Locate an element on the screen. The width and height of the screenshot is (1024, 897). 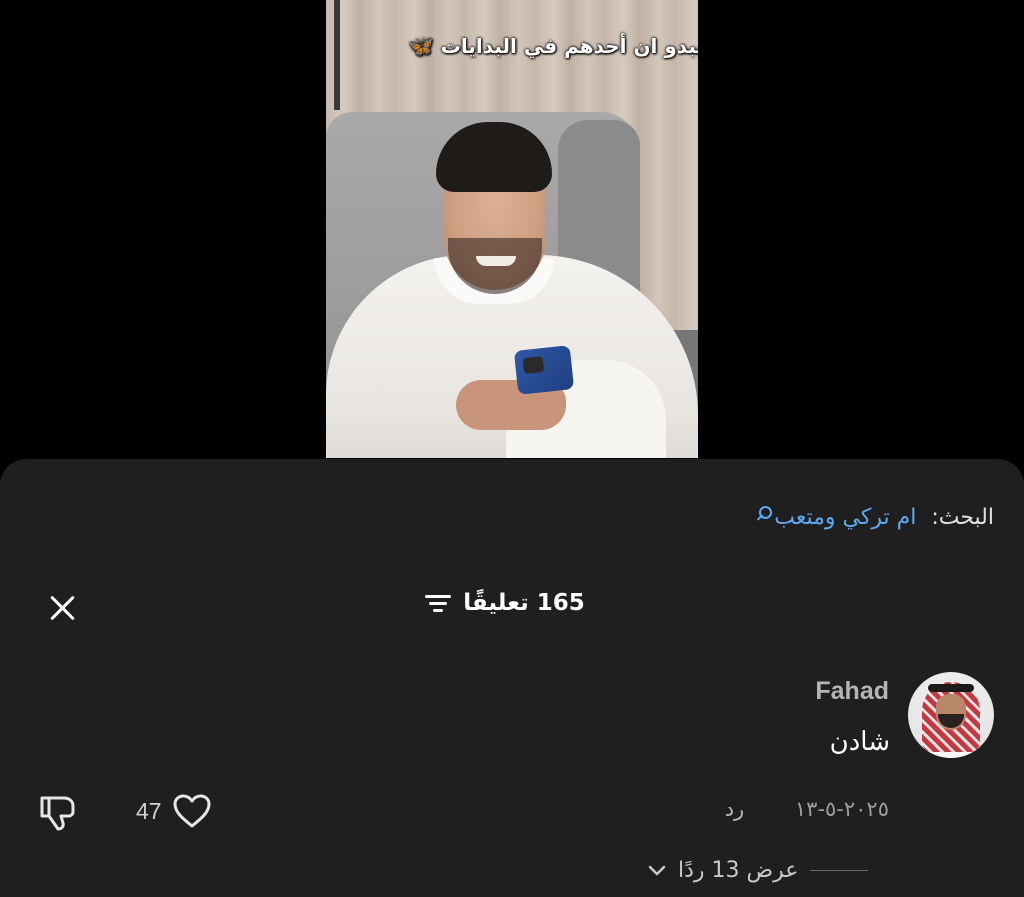
chevron-down-icon is located at coordinates (657, 870).